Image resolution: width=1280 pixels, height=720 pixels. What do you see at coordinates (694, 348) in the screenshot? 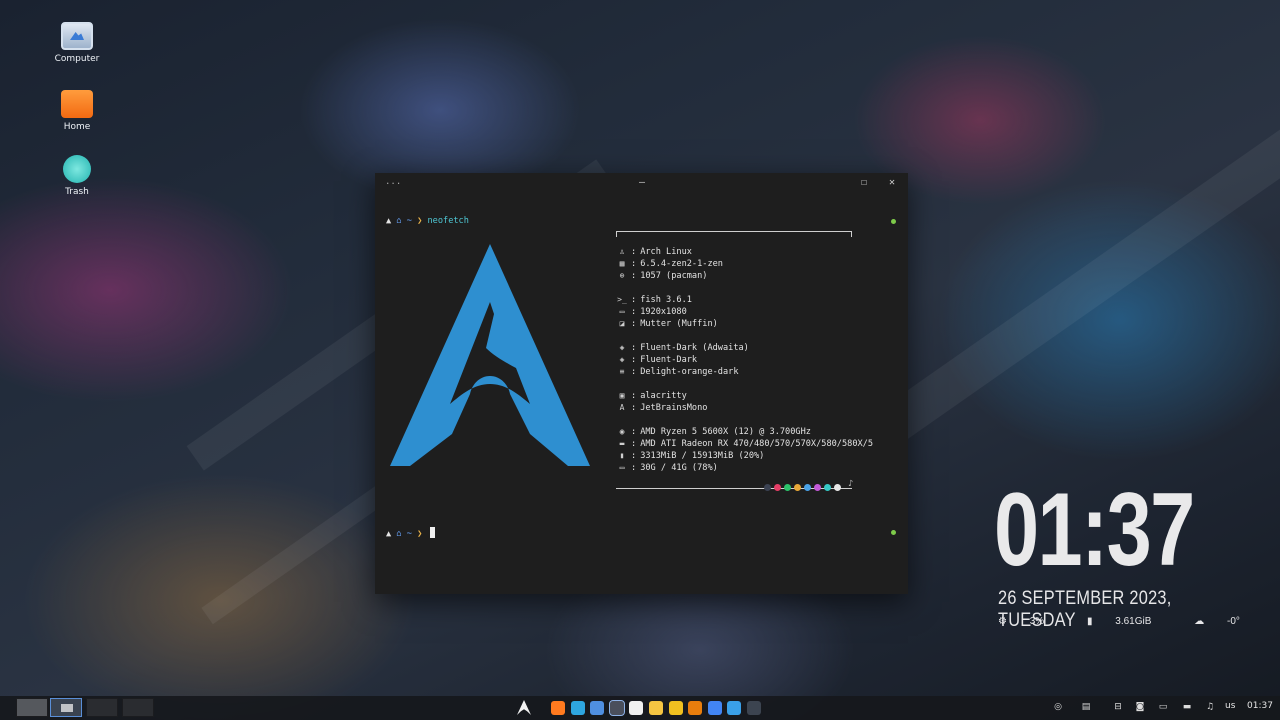
I see `info-value: Fluent-Dark (Adwaita)` at bounding box center [694, 348].